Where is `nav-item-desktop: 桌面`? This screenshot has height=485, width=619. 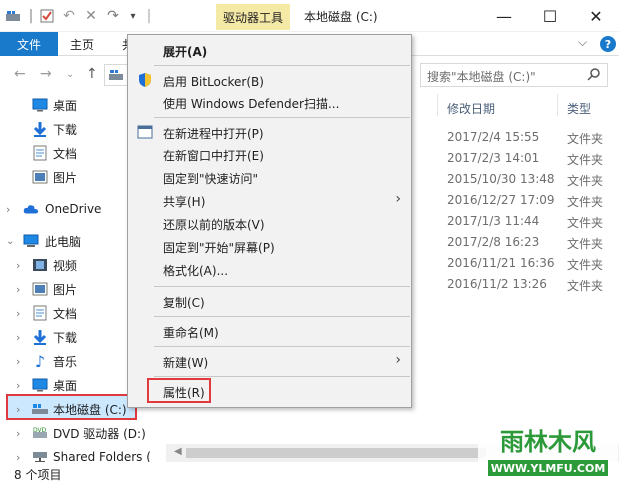
nav-item-desktop: 桌面 is located at coordinates (64, 105).